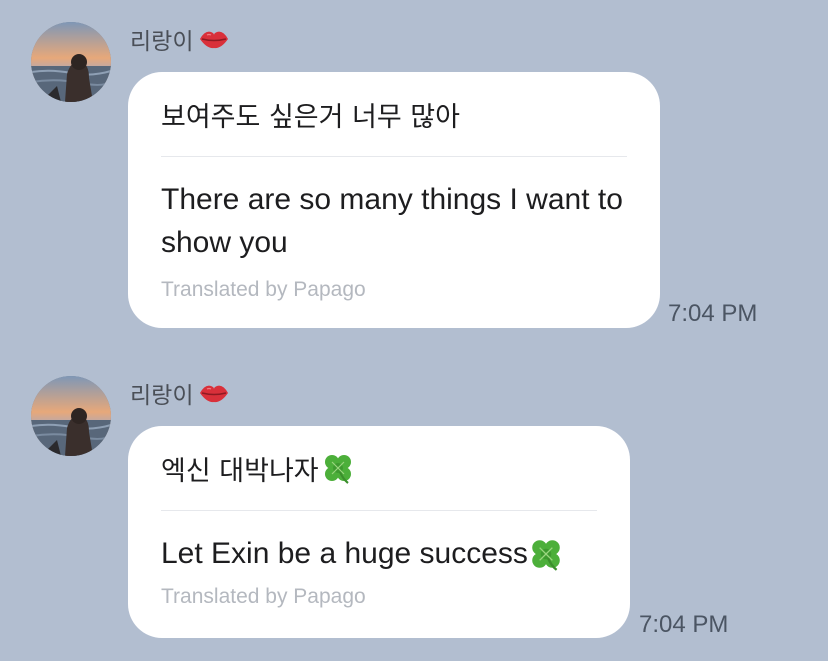  What do you see at coordinates (240, 471) in the screenshot?
I see `original-text-content: 엑신 대박나자` at bounding box center [240, 471].